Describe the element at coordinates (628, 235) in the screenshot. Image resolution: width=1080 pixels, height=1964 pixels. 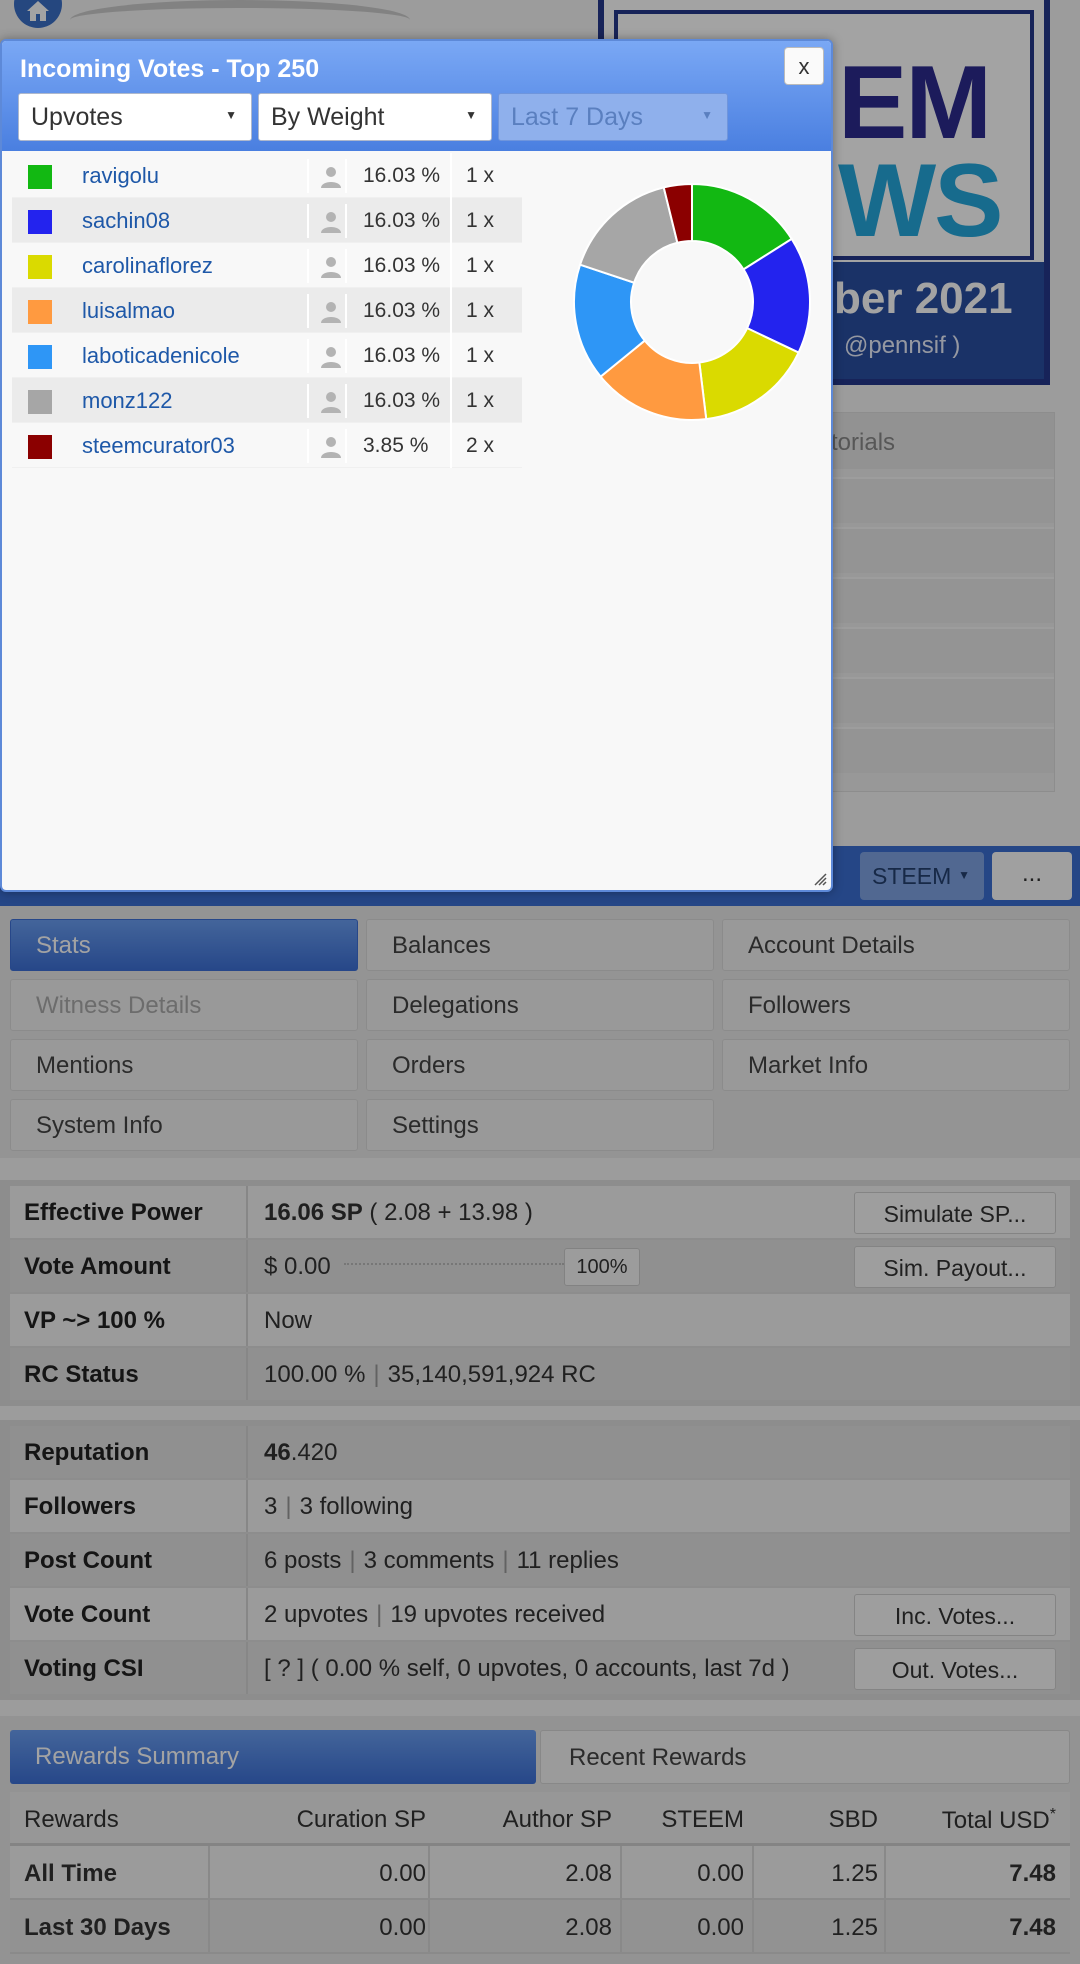
I see `donut-slice-monz122` at that location.